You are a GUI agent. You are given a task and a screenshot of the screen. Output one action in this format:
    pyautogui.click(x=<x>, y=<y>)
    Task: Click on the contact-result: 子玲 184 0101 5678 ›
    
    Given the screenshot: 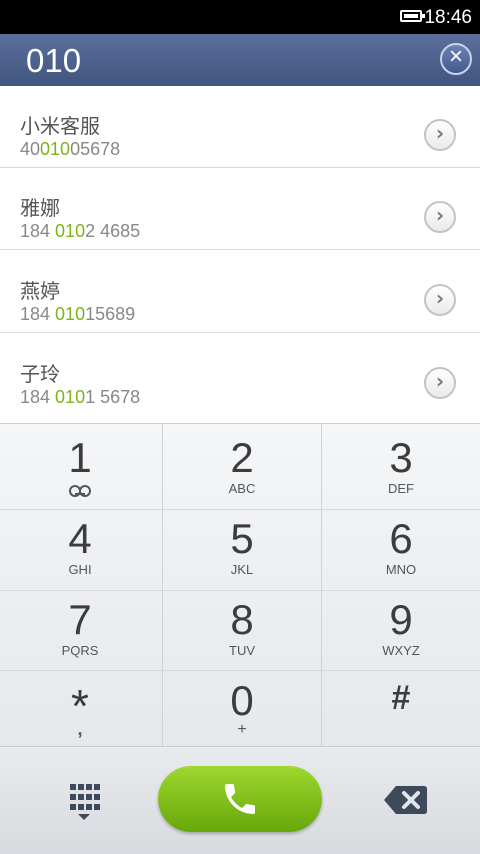 What is the action you would take?
    pyautogui.click(x=240, y=375)
    